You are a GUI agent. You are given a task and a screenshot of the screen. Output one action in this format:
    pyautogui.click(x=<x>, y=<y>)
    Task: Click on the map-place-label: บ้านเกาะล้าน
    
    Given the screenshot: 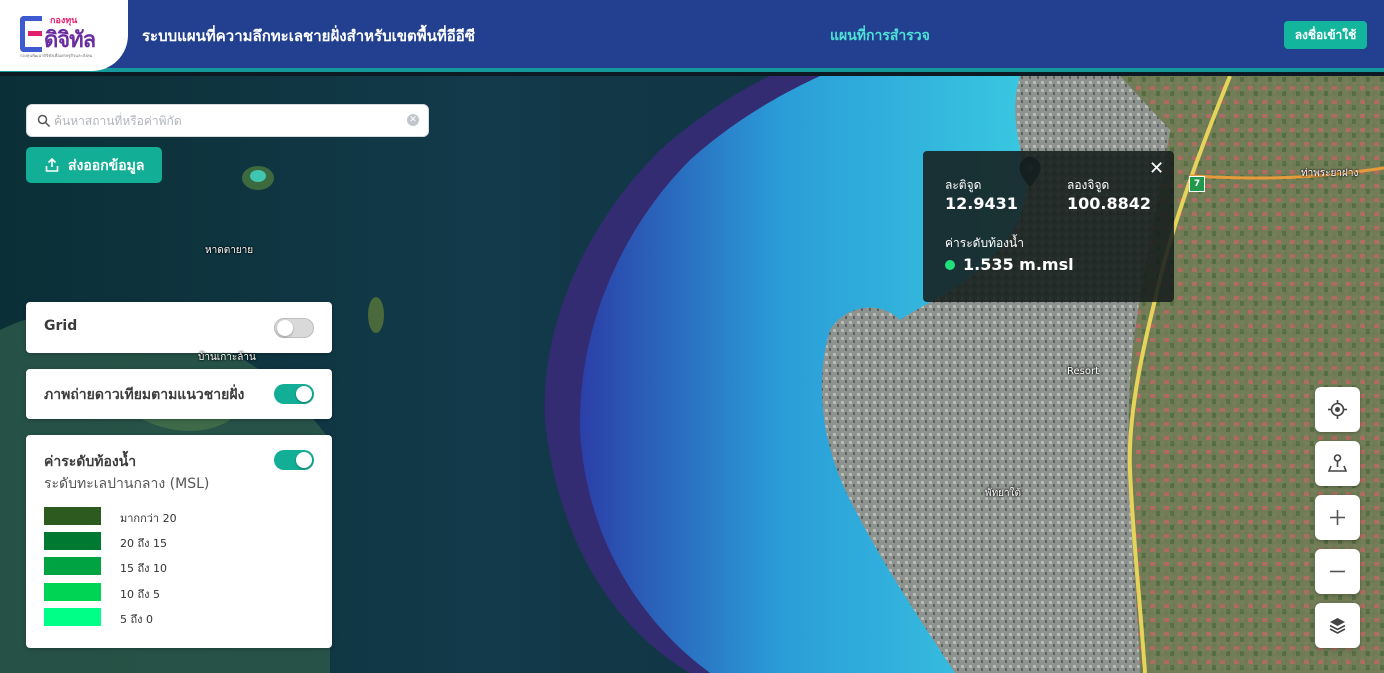 What is the action you would take?
    pyautogui.click(x=227, y=357)
    